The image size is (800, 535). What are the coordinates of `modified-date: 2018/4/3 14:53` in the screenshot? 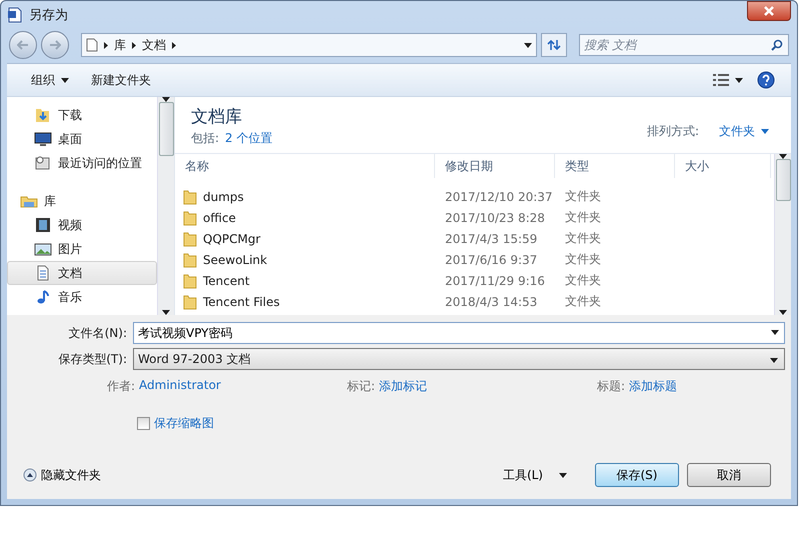 It's located at (491, 301).